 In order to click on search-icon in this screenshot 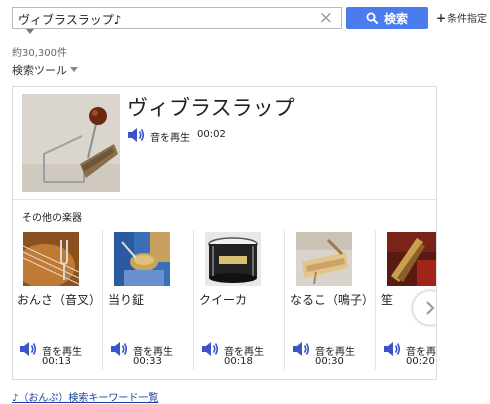, I will do `click(372, 18)`.